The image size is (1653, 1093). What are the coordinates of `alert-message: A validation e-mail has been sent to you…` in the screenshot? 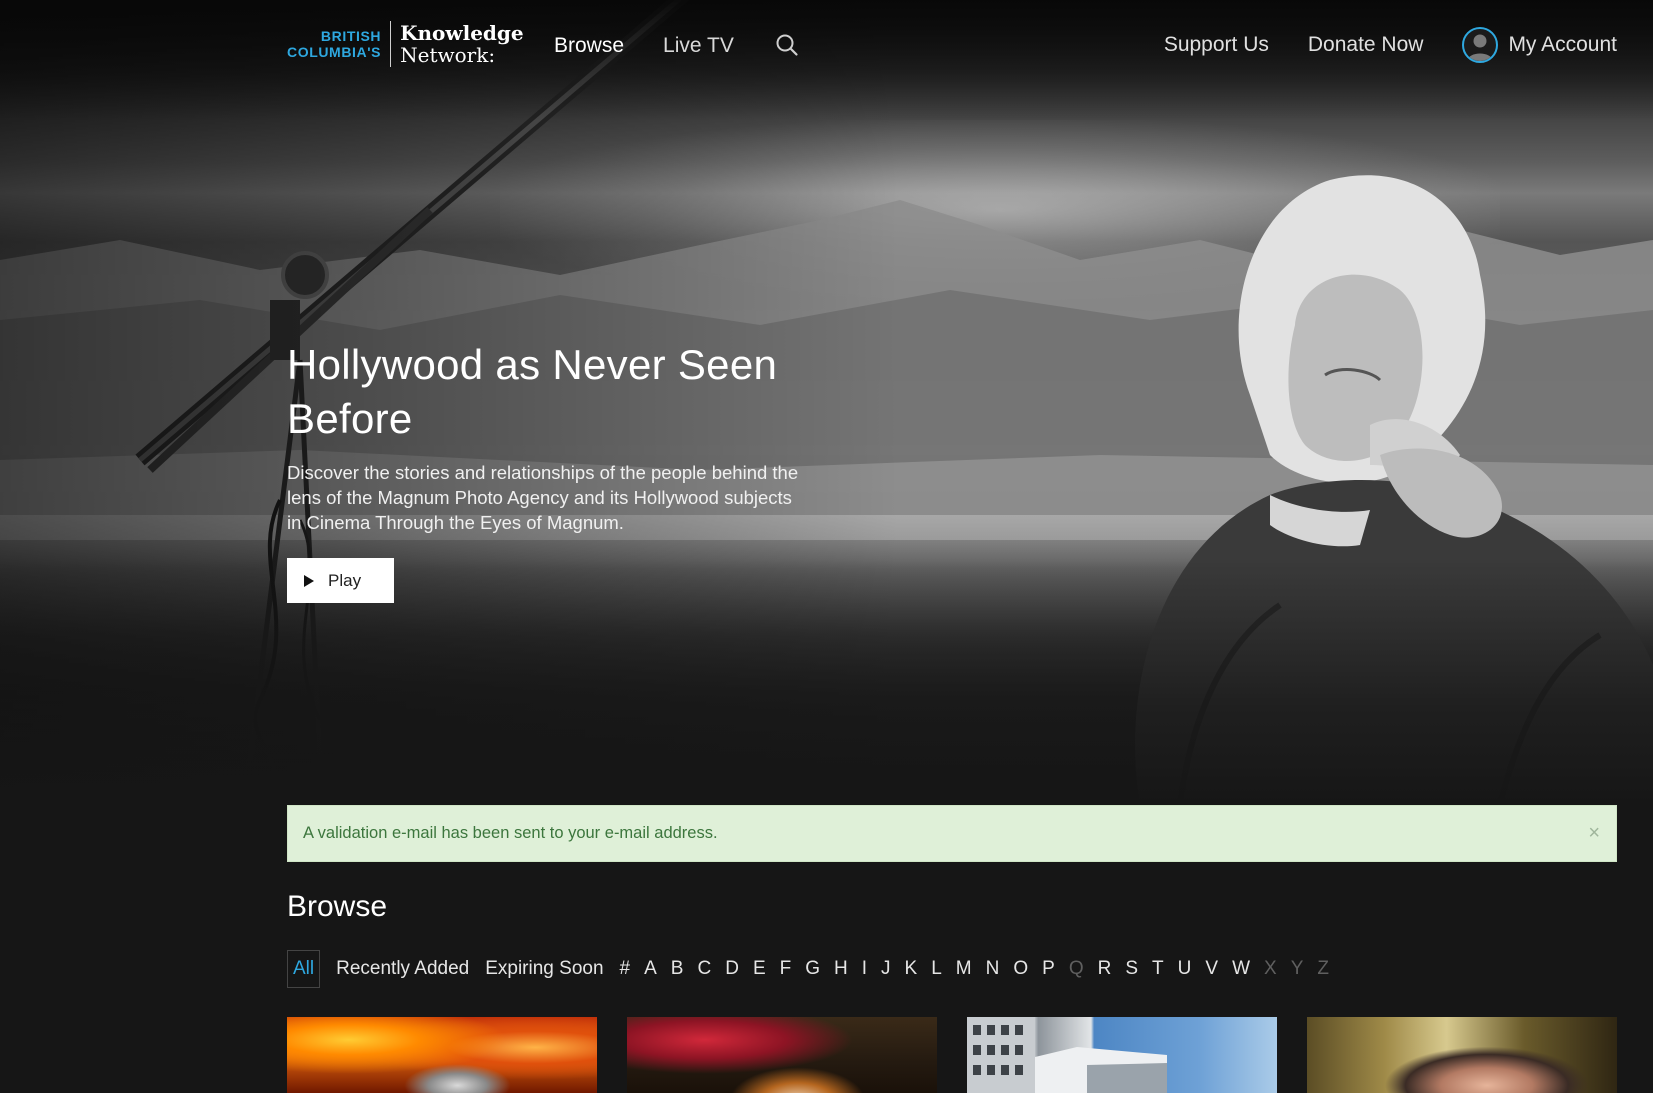 It's located at (510, 833).